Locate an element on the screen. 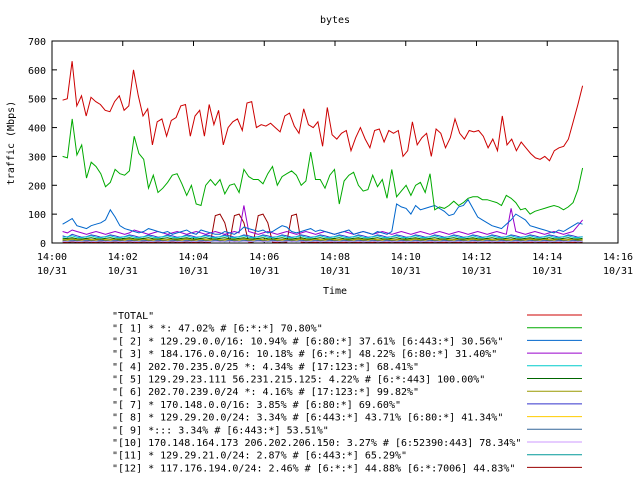 The height and width of the screenshot is (480, 640). y-tick-label: 600 is located at coordinates (37, 71).